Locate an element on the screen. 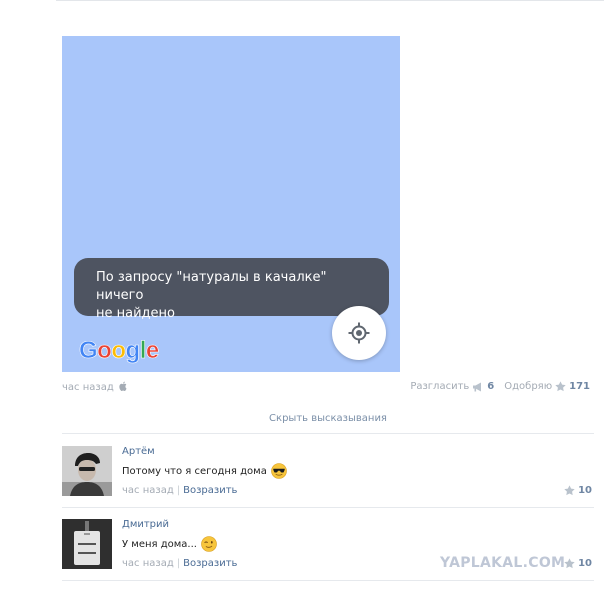 This screenshot has width=604, height=592. dislike-label: Разгласить is located at coordinates (439, 386).